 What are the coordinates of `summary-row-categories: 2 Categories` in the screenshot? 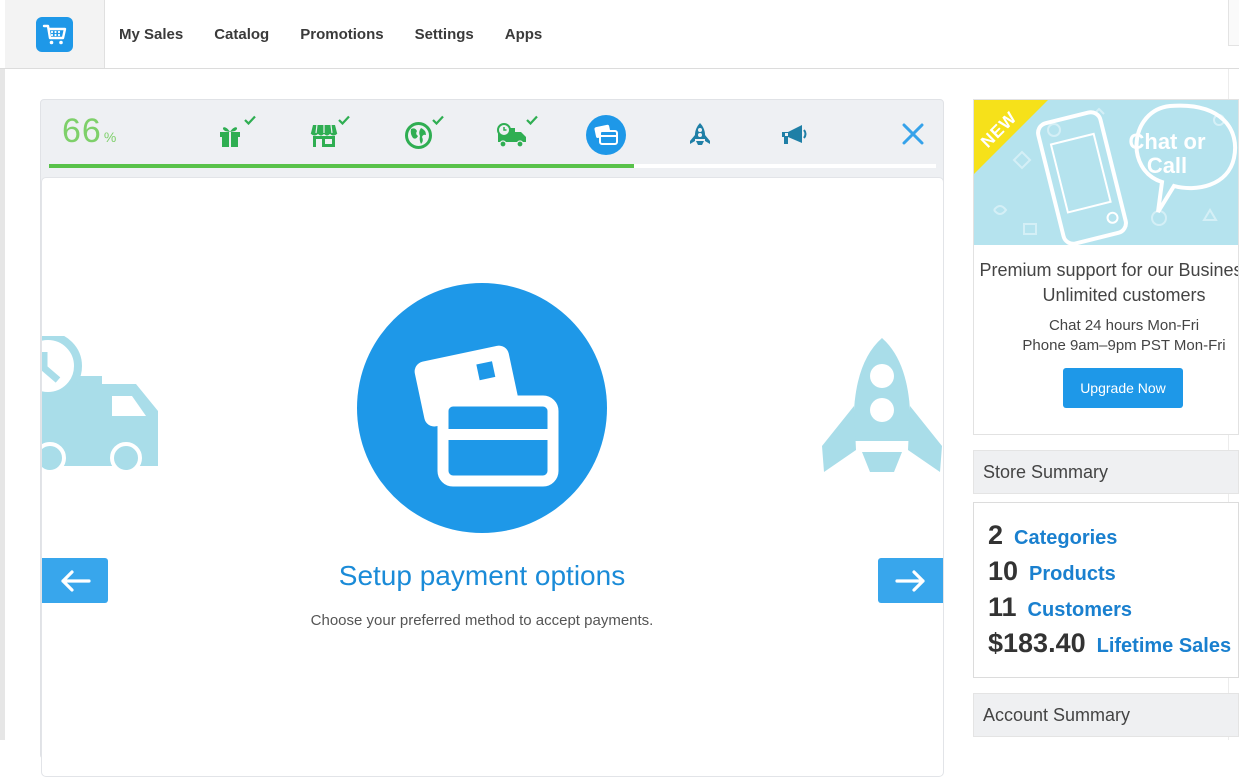 It's located at (1052, 535).